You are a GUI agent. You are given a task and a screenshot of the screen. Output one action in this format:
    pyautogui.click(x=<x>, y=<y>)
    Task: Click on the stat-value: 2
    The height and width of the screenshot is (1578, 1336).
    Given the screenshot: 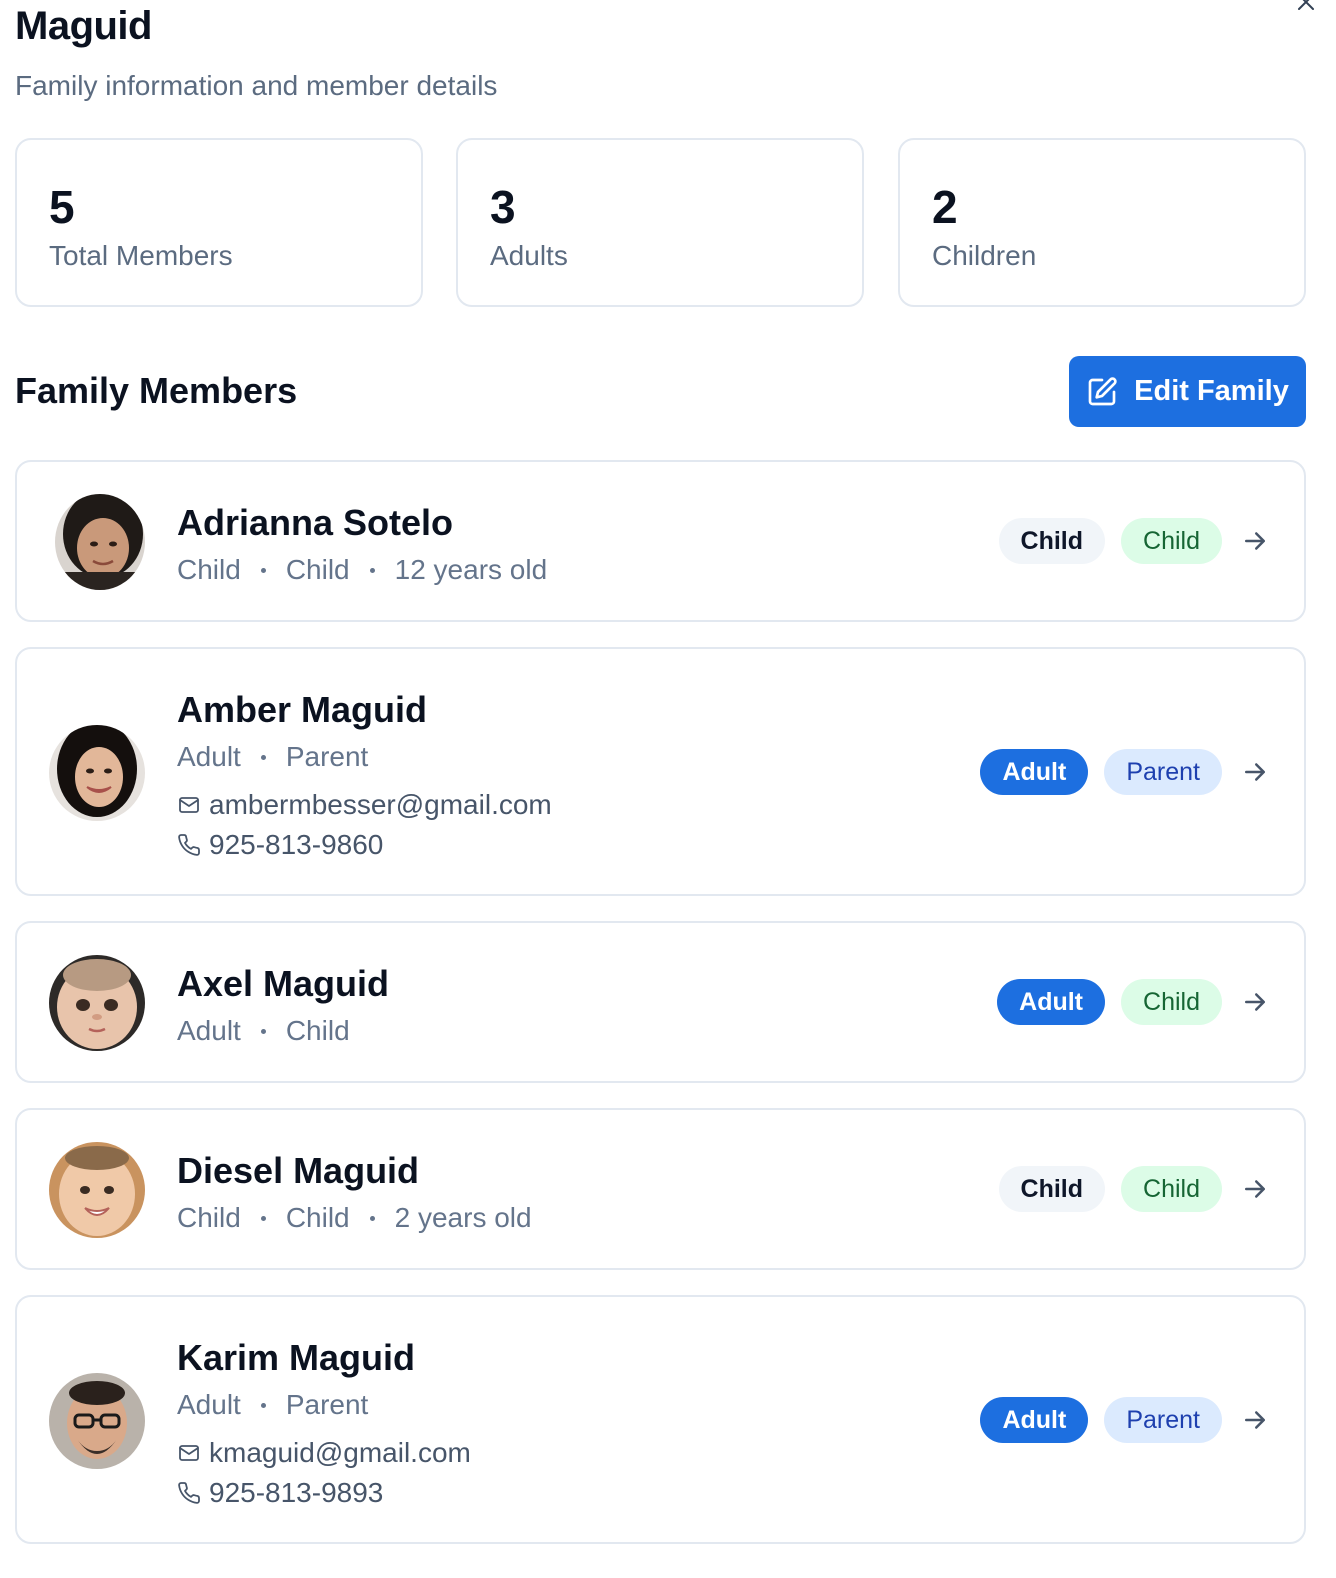 What is the action you would take?
    pyautogui.click(x=945, y=207)
    